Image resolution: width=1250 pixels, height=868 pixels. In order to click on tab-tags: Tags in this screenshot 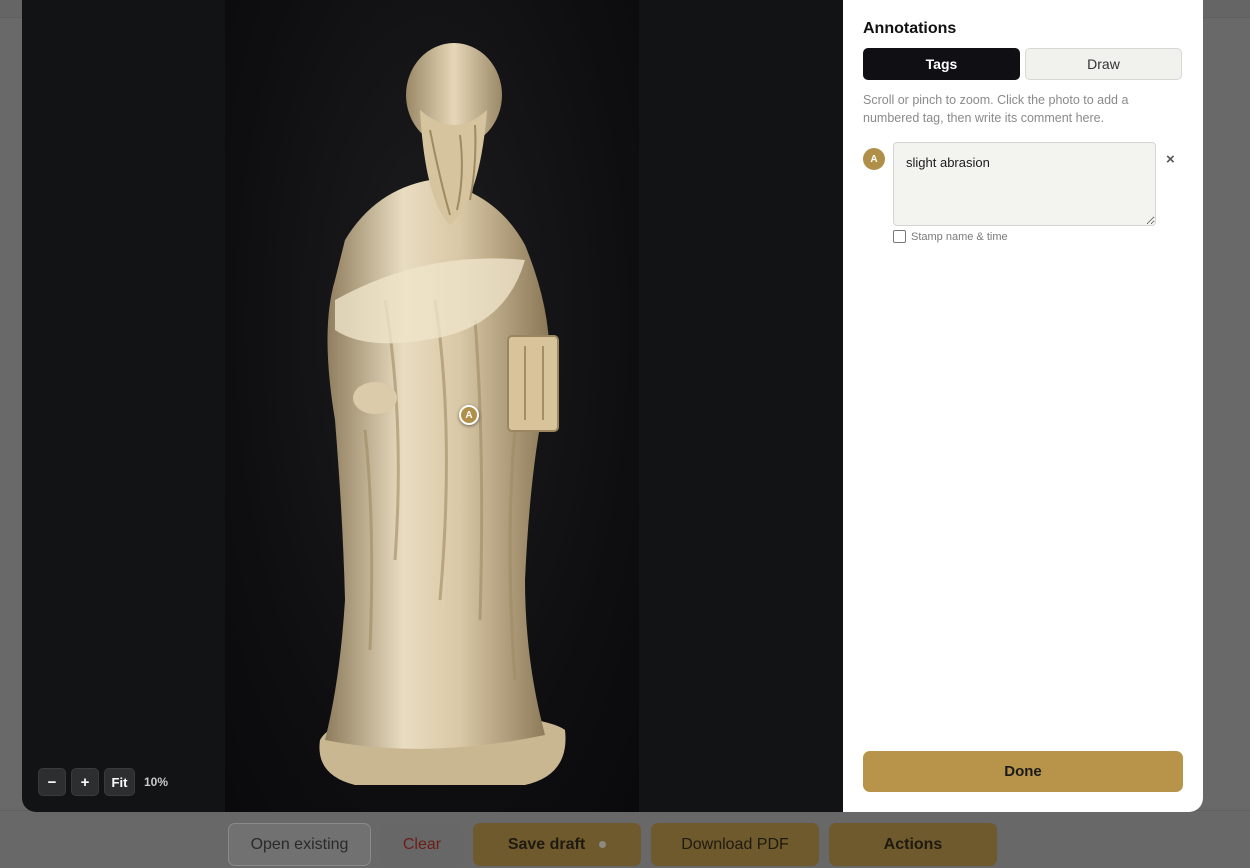, I will do `click(941, 64)`.